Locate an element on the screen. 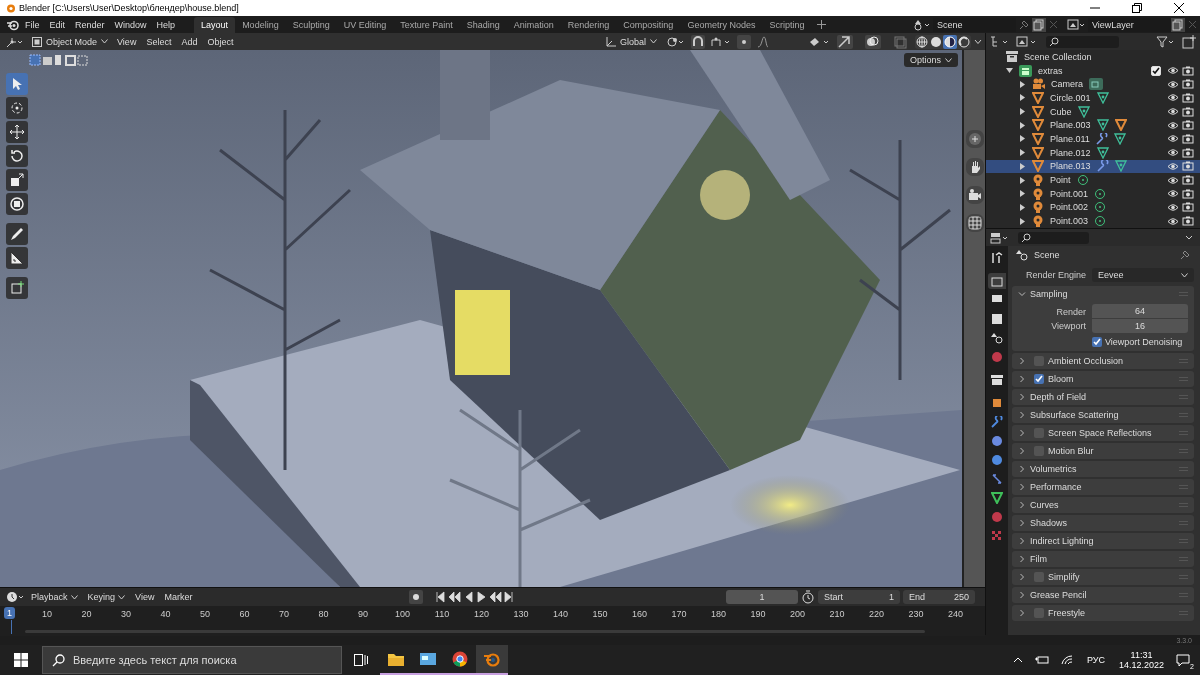 The width and height of the screenshot is (1200, 675). stopwatch-icon is located at coordinates (808, 597).